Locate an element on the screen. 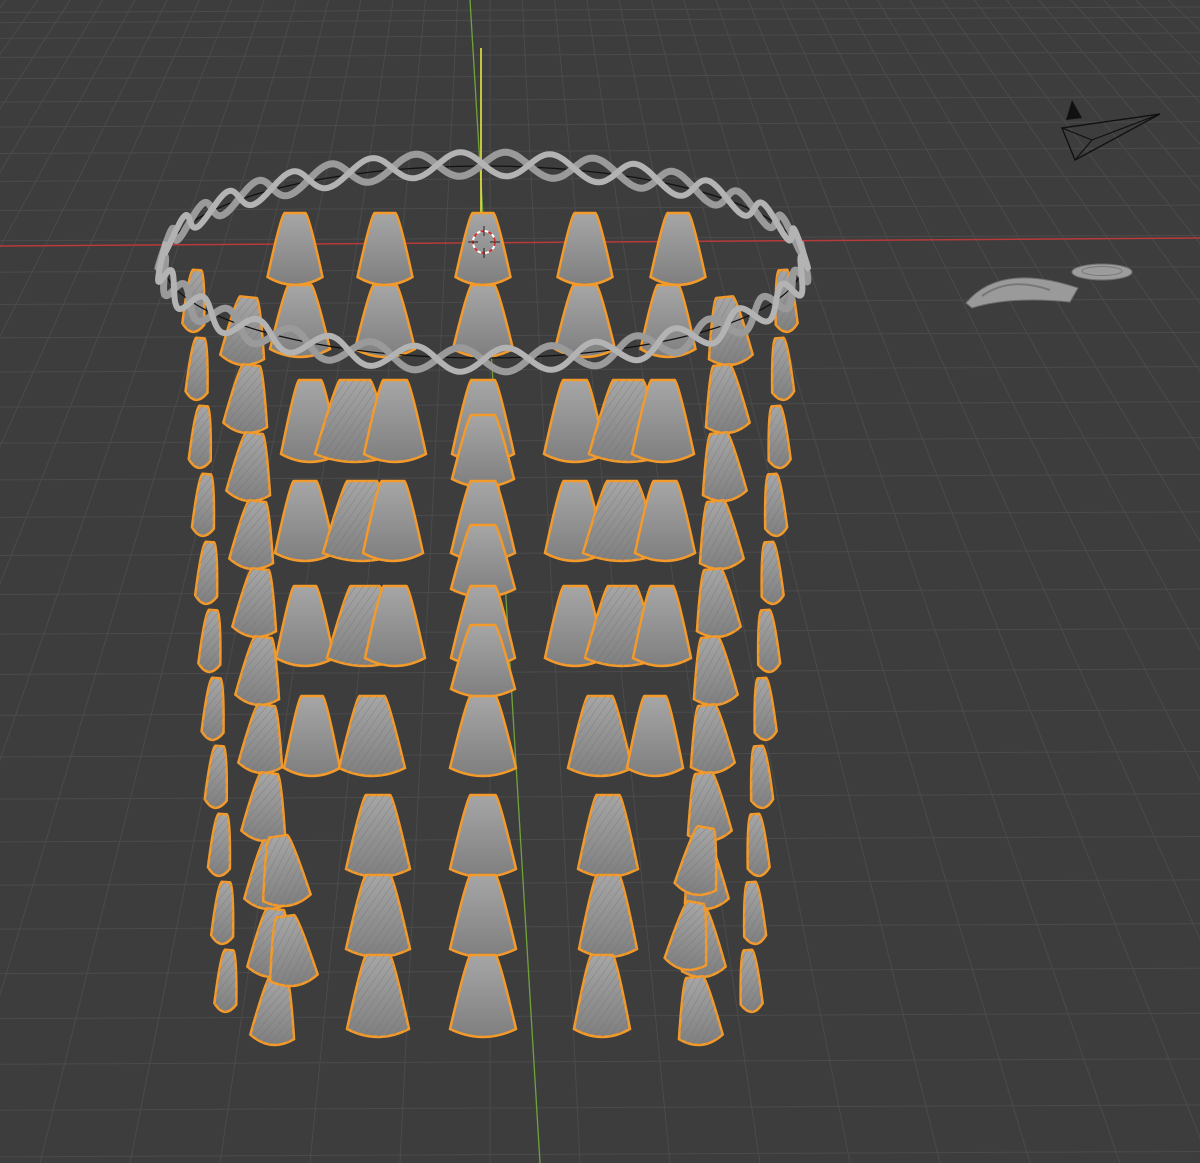  distant-object-fan is located at coordinates (1022, 293).